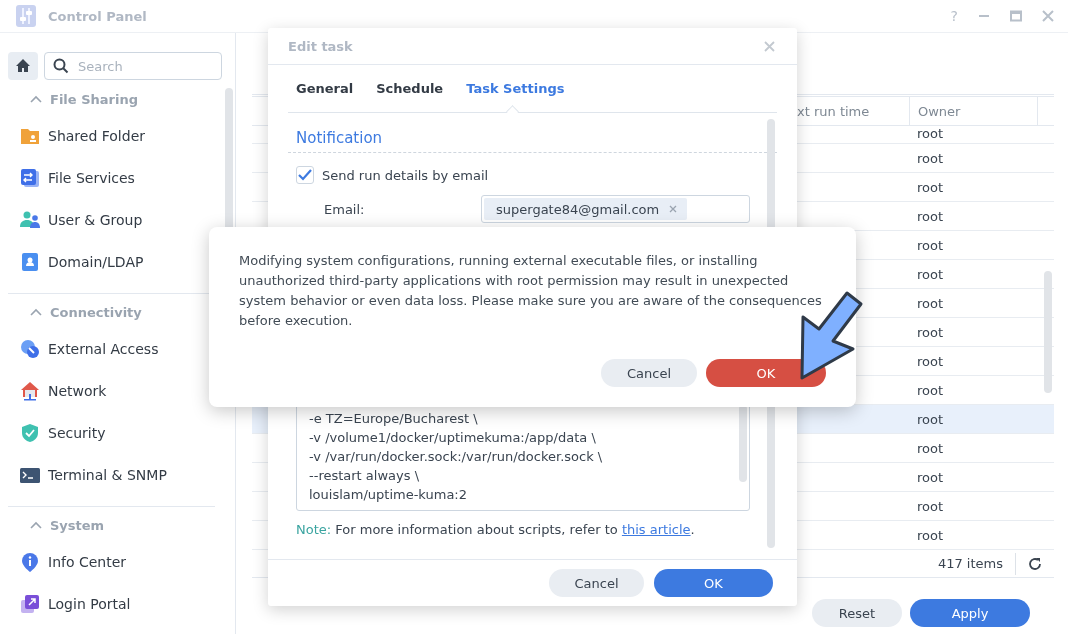 The height and width of the screenshot is (634, 1068). Describe the element at coordinates (30, 562) in the screenshot. I see `info-icon` at that location.